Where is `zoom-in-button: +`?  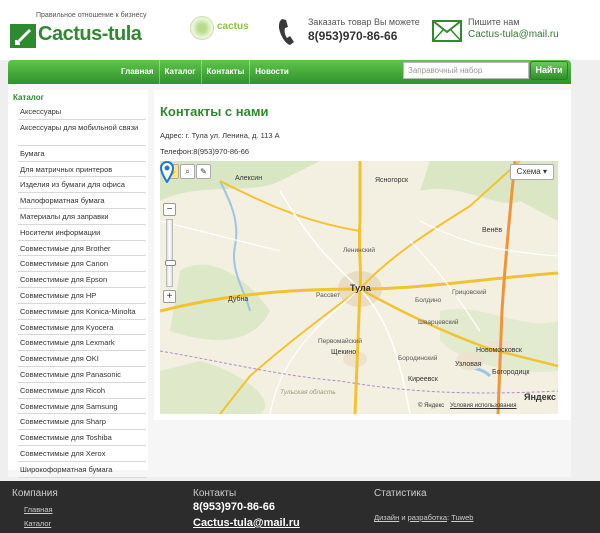
zoom-in-button: + is located at coordinates (169, 296).